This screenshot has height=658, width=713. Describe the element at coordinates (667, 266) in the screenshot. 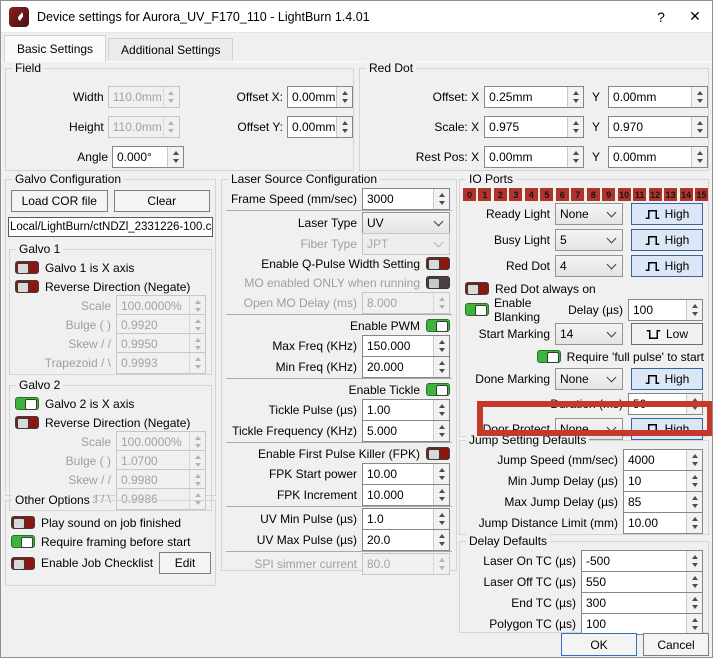

I see `red-dot-high-button: High` at that location.